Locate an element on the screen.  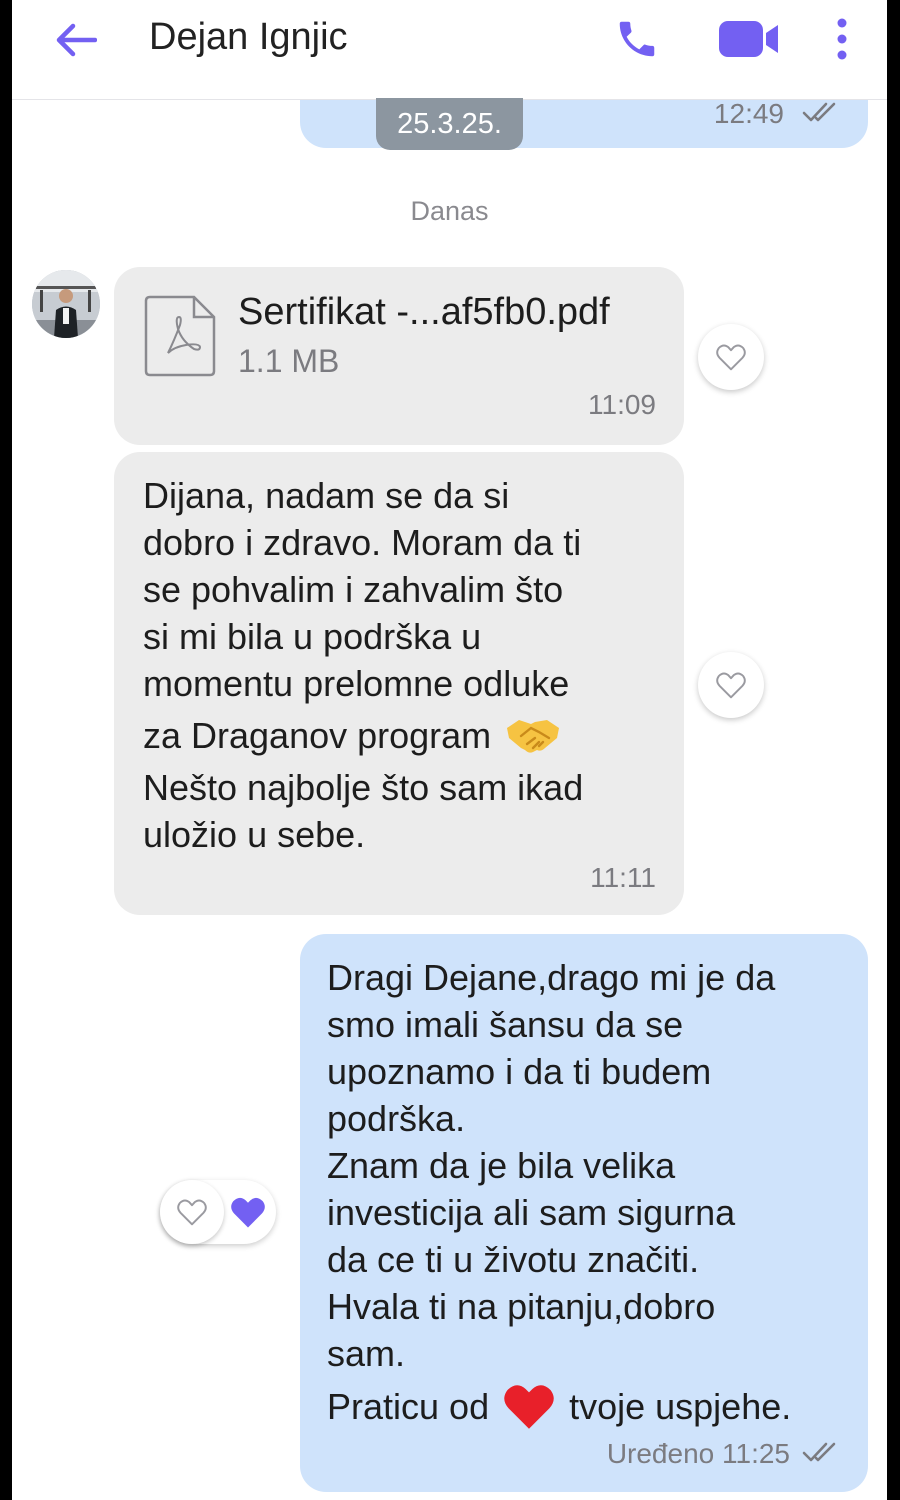
message-line: Nešto najbolje što sam ikad is located at coordinates (363, 787).